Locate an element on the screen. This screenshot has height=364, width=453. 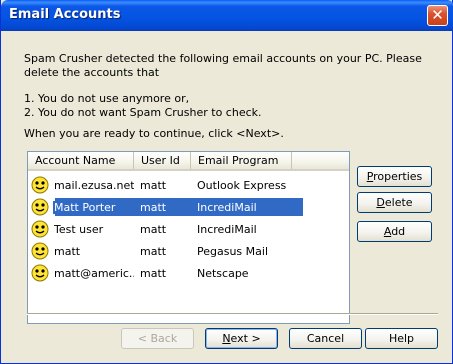
account-name: Test user is located at coordinates (79, 229).